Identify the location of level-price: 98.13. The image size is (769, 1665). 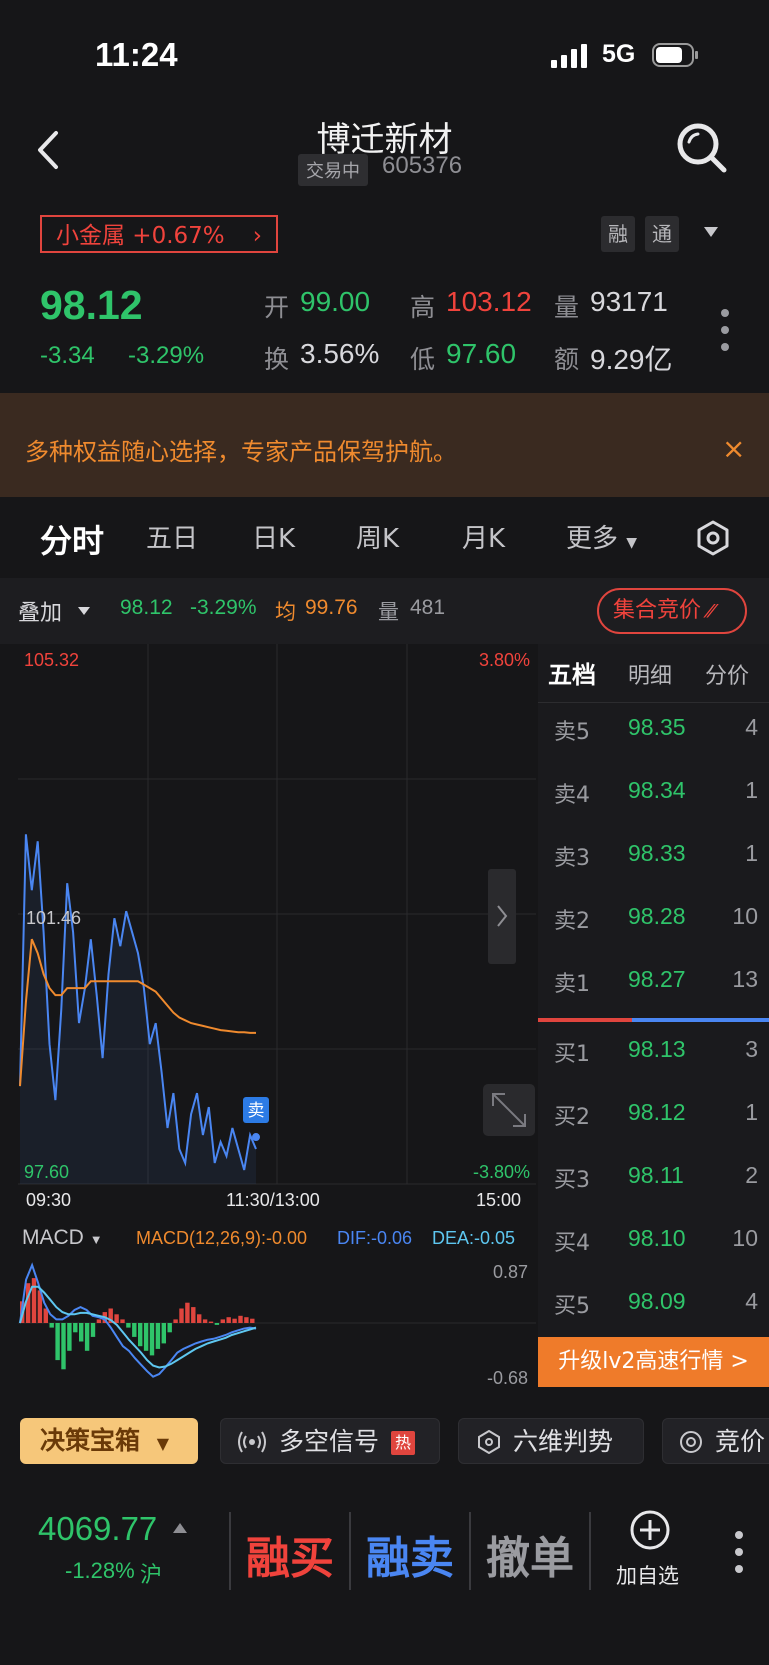
(657, 1049).